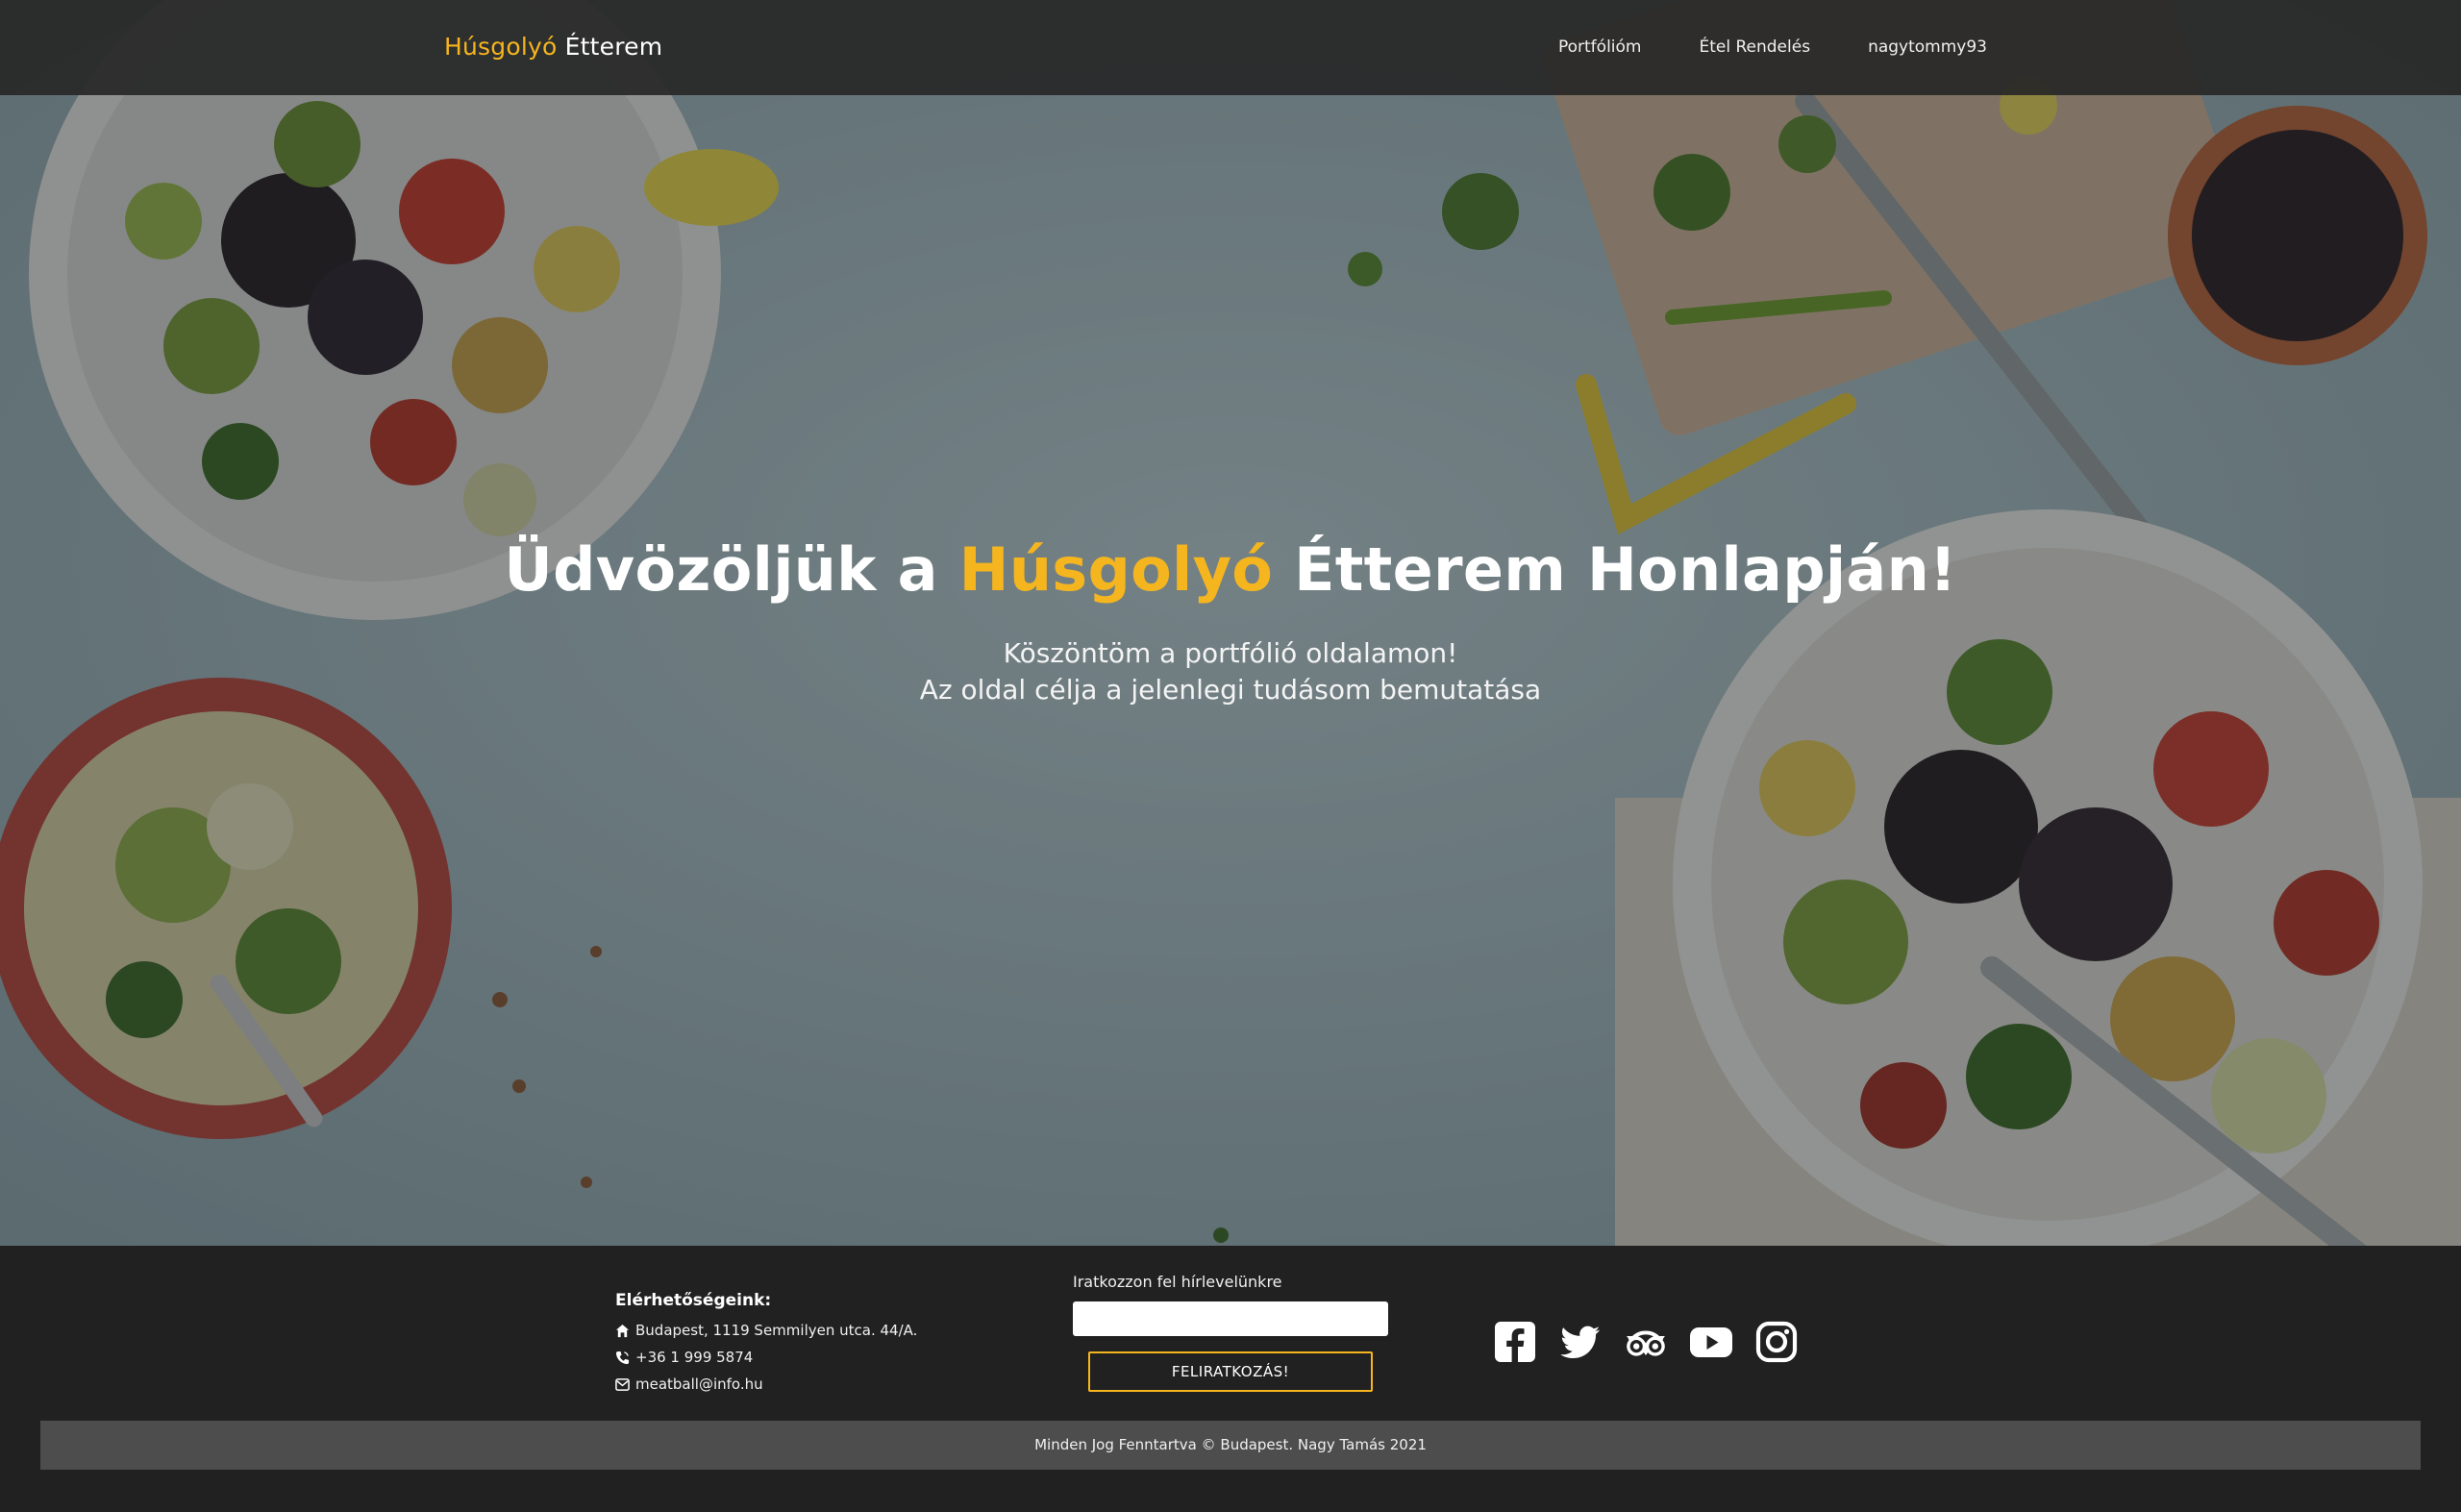 This screenshot has width=2461, height=1512. I want to click on instagram-link, so click(1776, 1342).